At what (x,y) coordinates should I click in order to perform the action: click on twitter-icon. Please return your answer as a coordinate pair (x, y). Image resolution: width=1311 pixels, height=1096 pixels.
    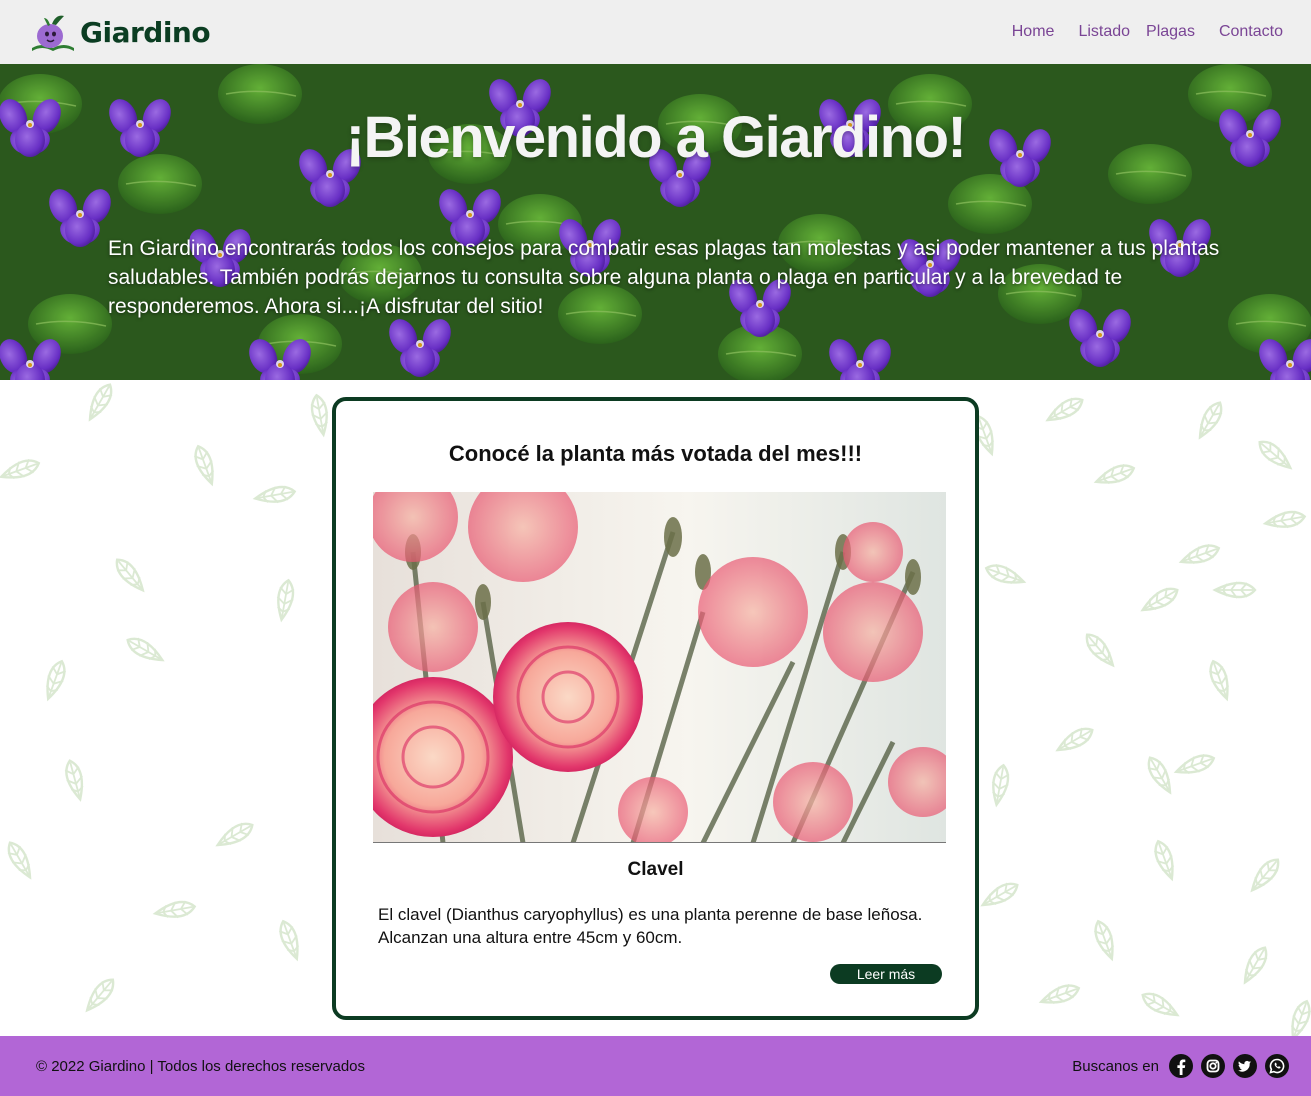
    Looking at the image, I should click on (1245, 1066).